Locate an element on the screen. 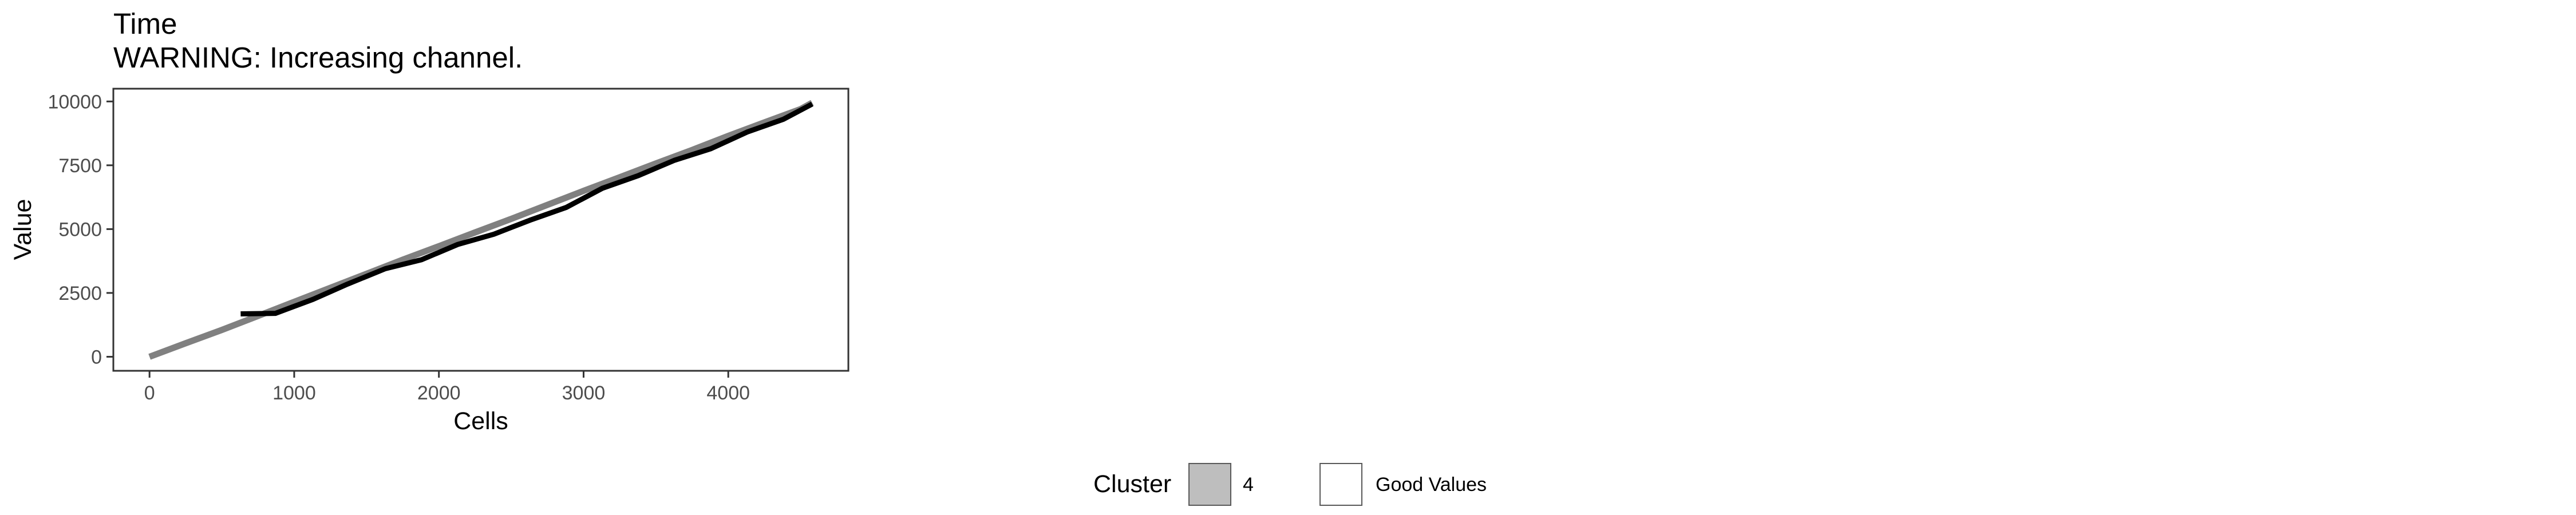 The image size is (2576, 515). y-axis-title: Value is located at coordinates (23, 229).